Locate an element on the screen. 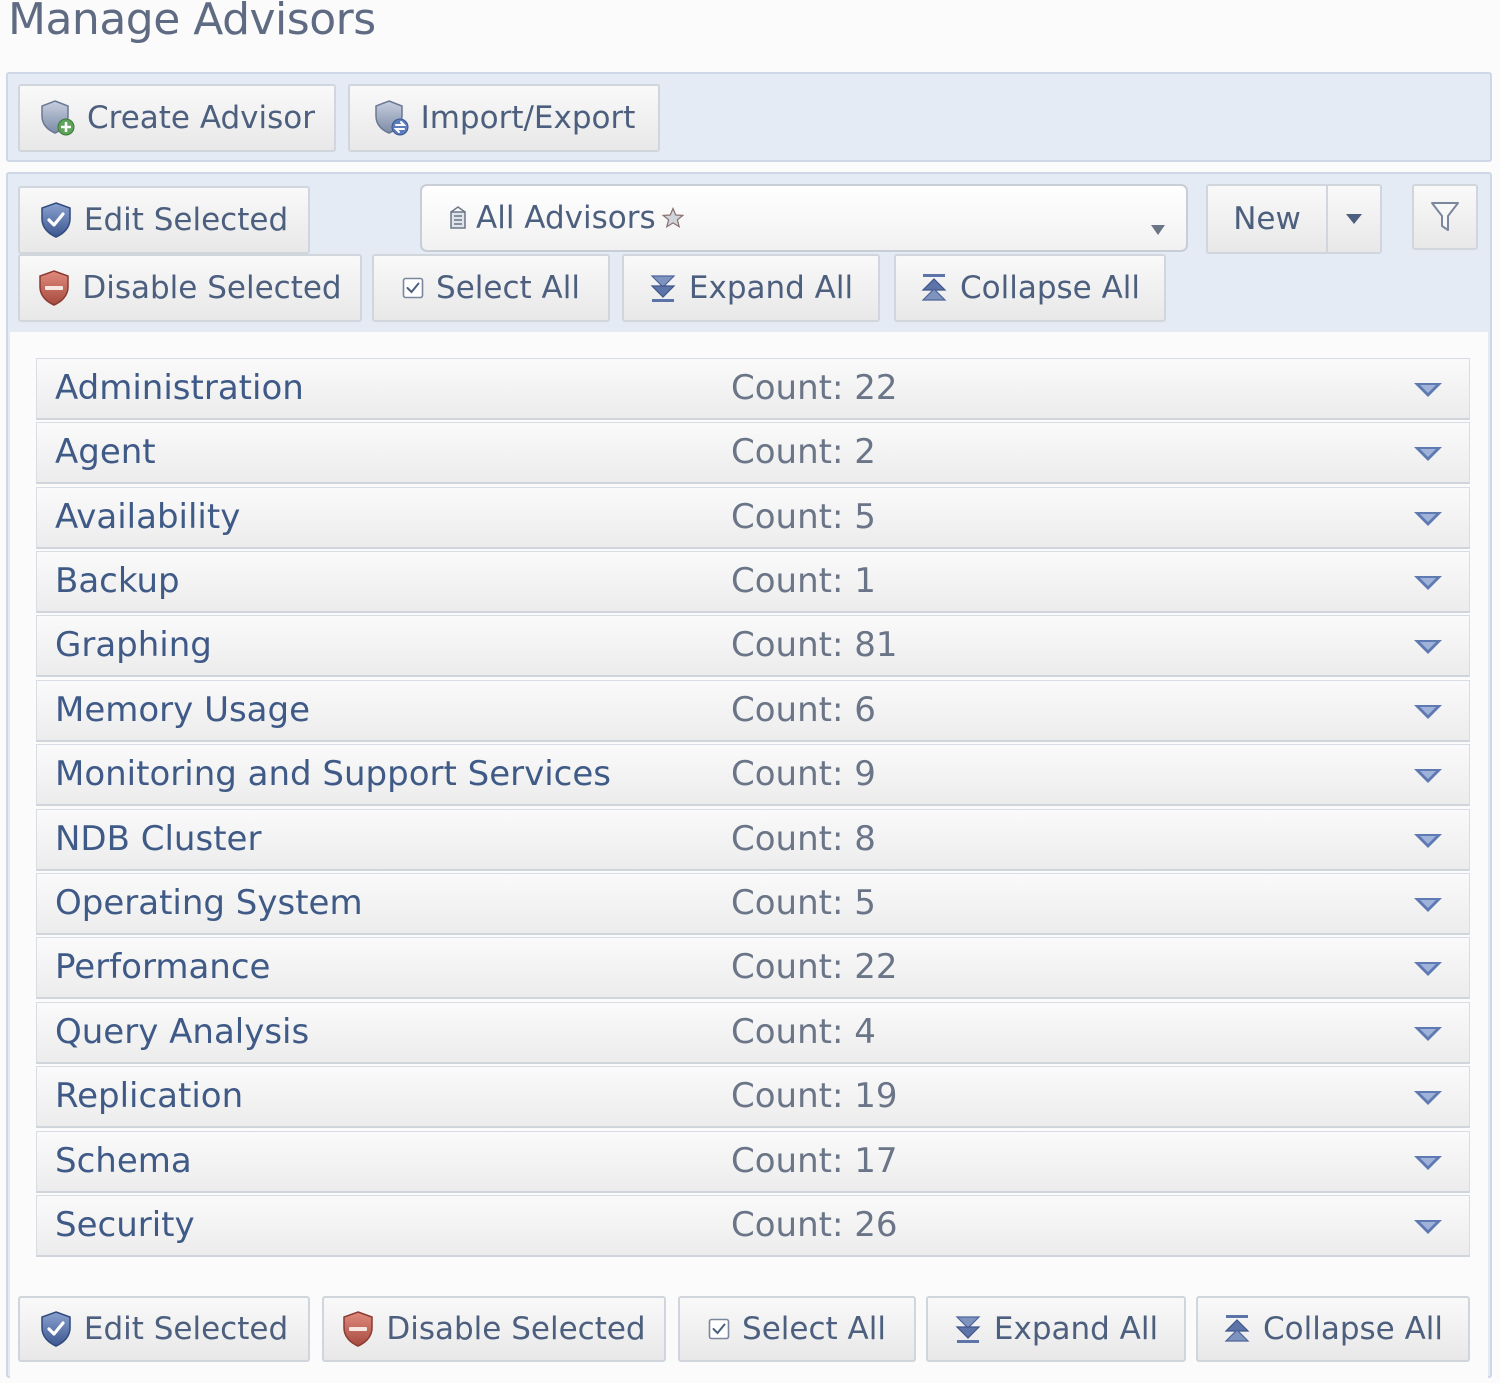 Image resolution: width=1500 pixels, height=1383 pixels. category-name: Availability is located at coordinates (148, 517).